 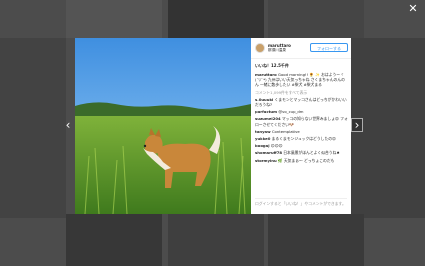 What do you see at coordinates (301, 121) in the screenshot?
I see `comment-item: suzumei204 マッコの知らない世界みましょ😊 フォローさせてください🐶` at bounding box center [301, 121].